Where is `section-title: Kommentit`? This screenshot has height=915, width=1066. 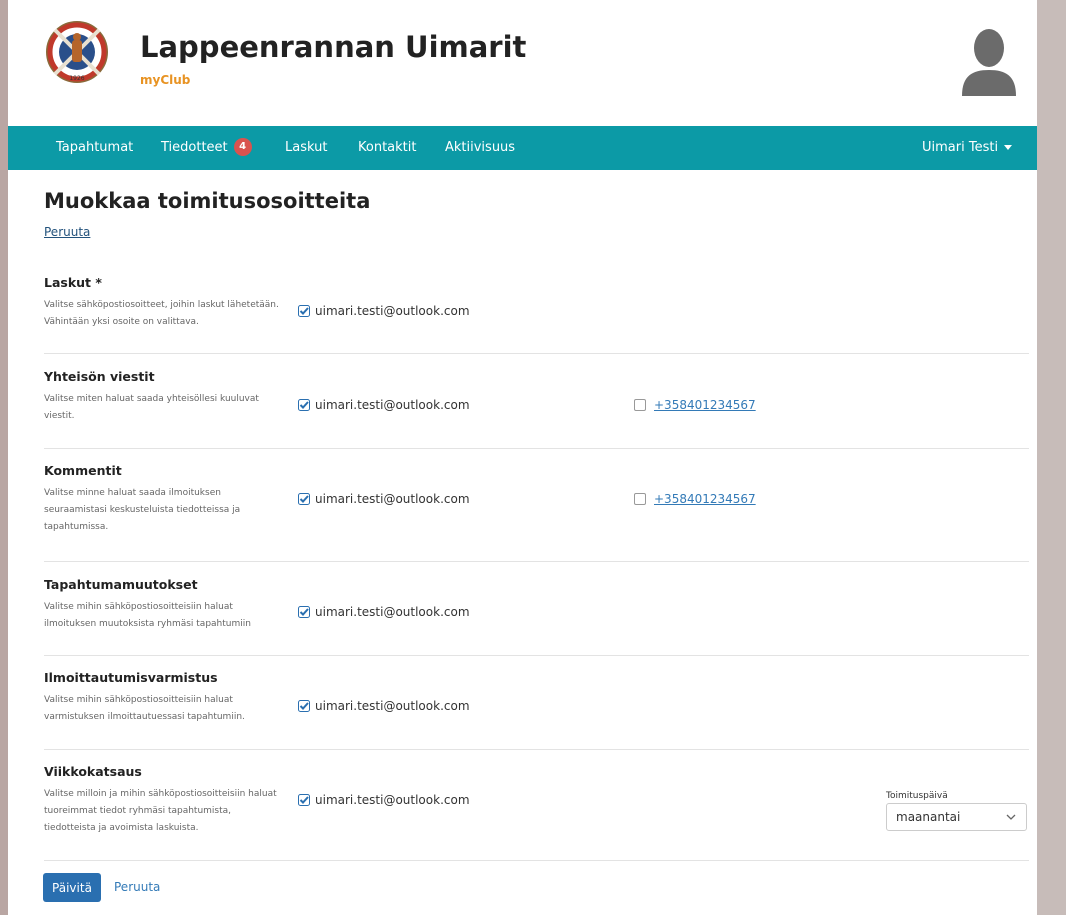
section-title: Kommentit is located at coordinates (83, 470).